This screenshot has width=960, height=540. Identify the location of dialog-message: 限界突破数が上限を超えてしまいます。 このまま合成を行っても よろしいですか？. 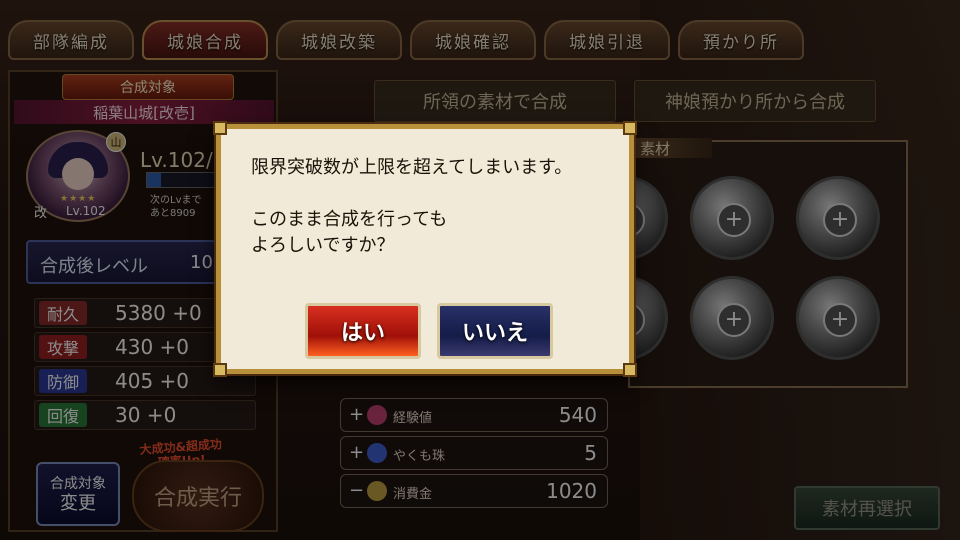
(411, 207).